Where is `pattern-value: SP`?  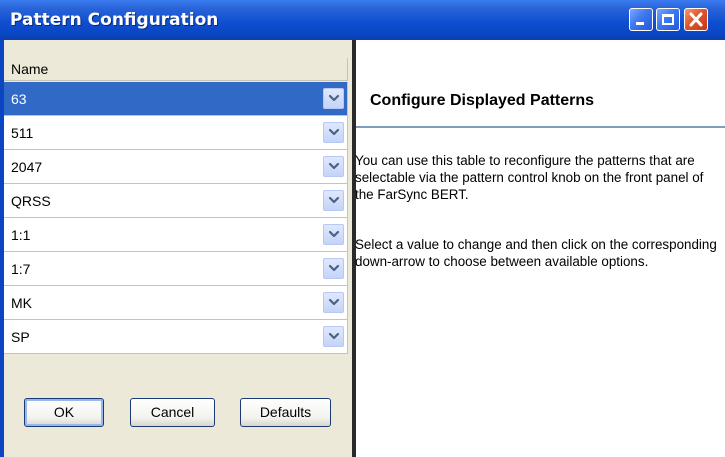 pattern-value: SP is located at coordinates (20, 337).